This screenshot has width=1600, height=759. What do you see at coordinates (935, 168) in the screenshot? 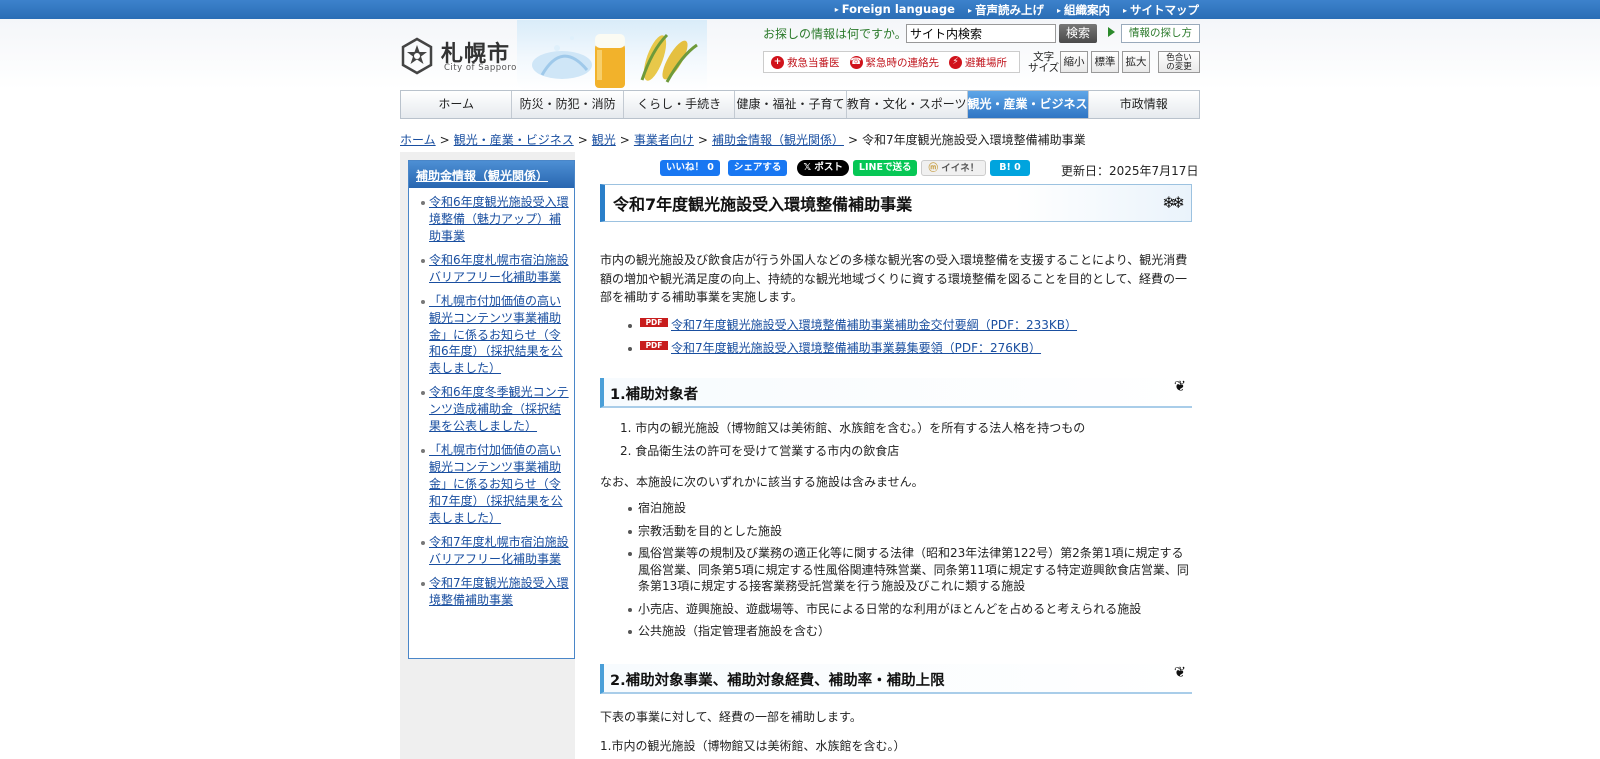
I see `mixi-icon: ⓜ` at bounding box center [935, 168].